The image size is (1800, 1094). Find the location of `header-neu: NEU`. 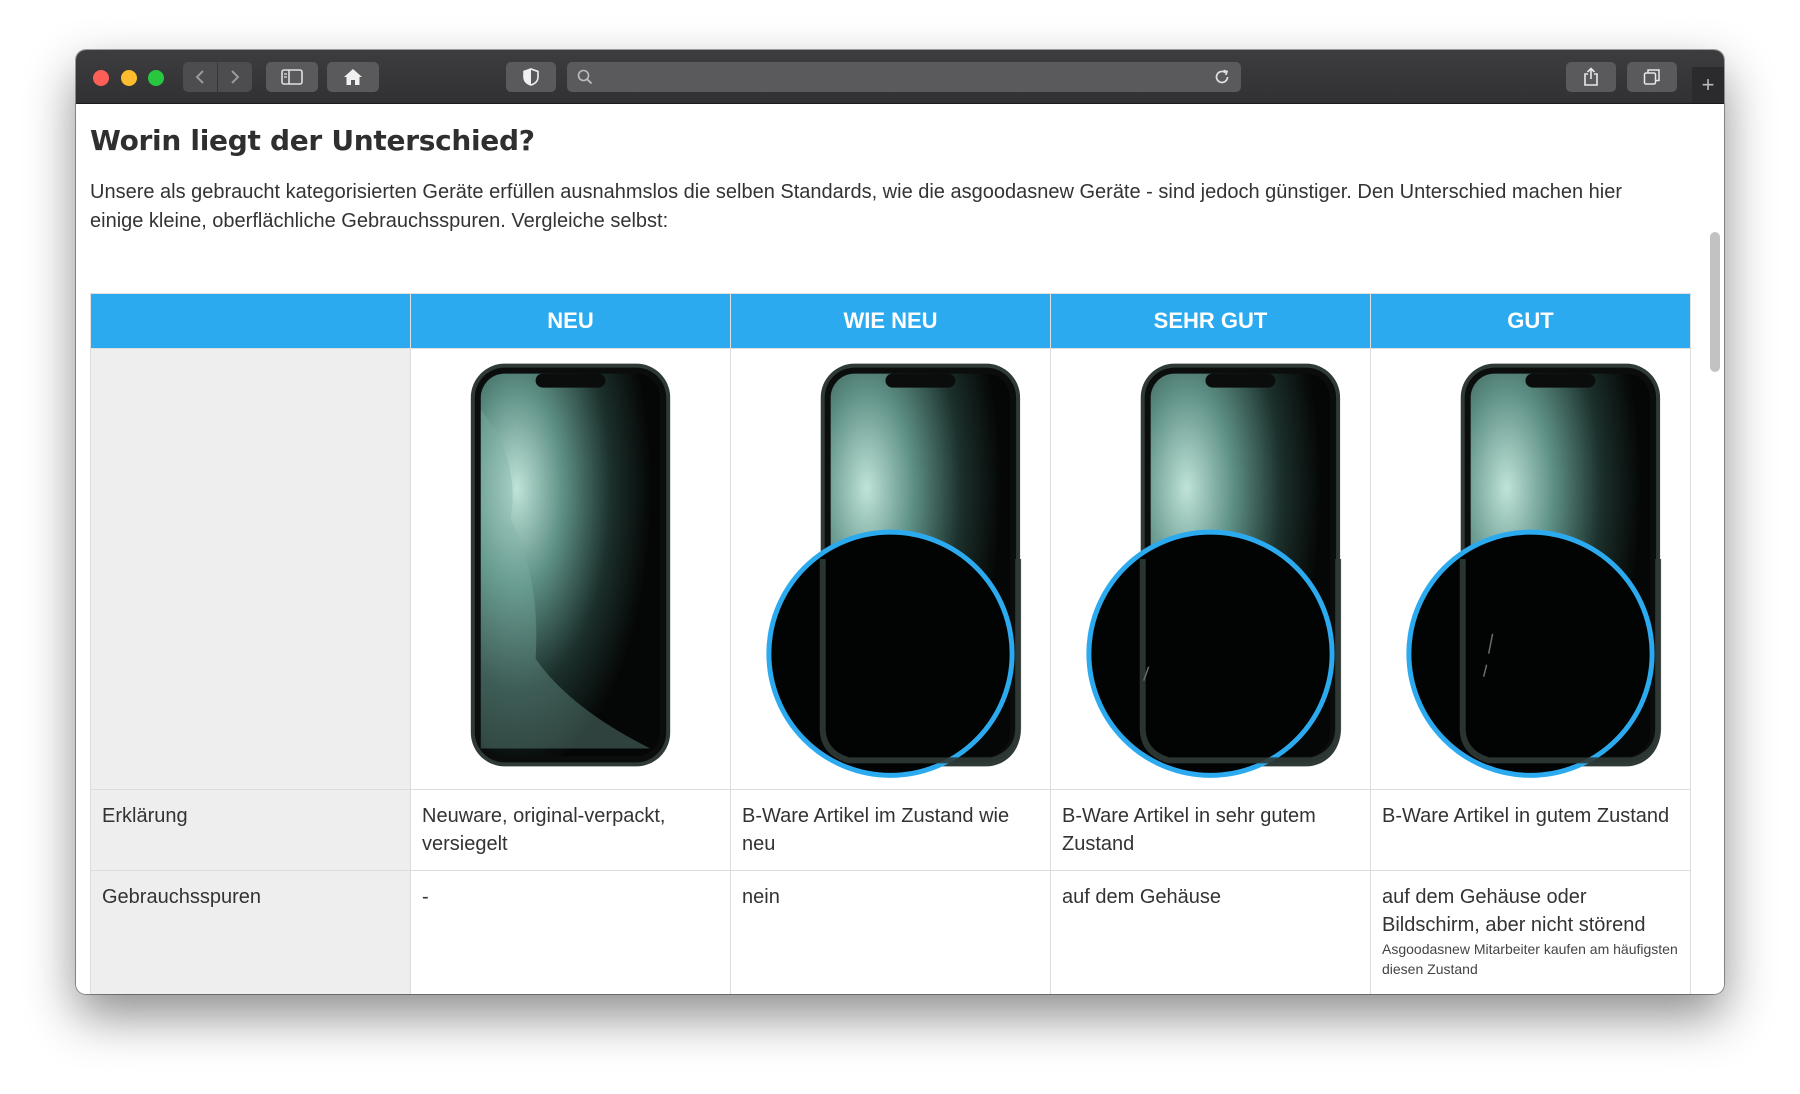

header-neu: NEU is located at coordinates (570, 321).